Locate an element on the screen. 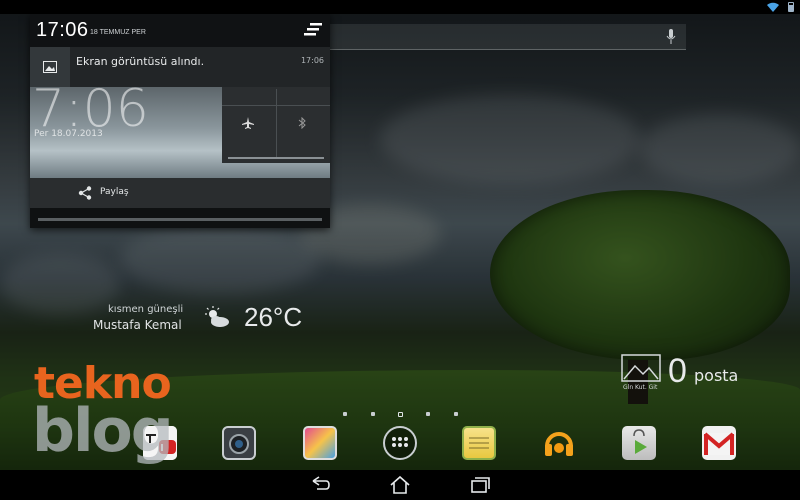 The image size is (800, 500). bluetooth-icon is located at coordinates (302, 123).